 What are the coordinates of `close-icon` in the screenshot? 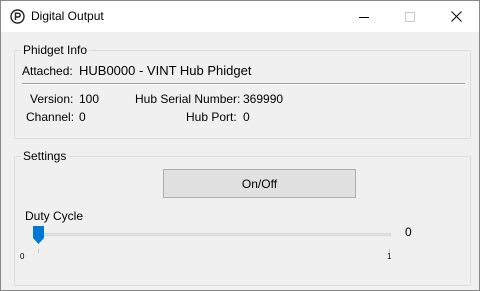 It's located at (456, 16).